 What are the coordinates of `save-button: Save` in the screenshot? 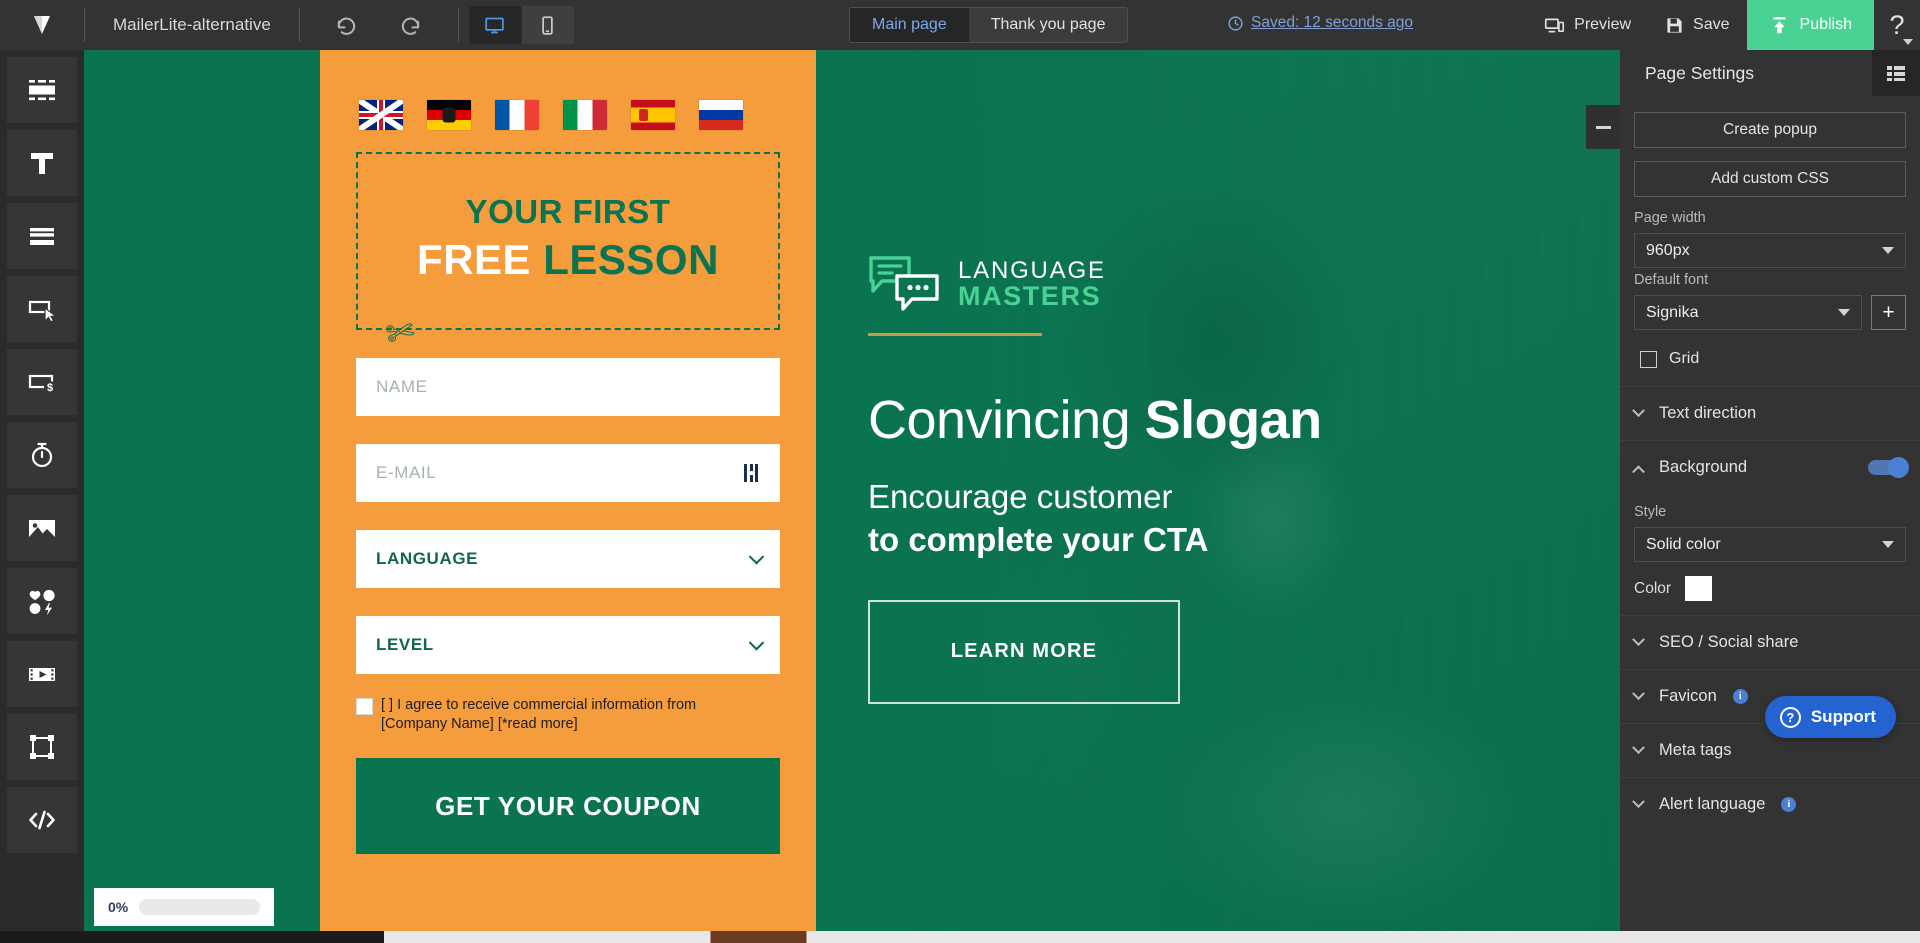 It's located at (1697, 25).